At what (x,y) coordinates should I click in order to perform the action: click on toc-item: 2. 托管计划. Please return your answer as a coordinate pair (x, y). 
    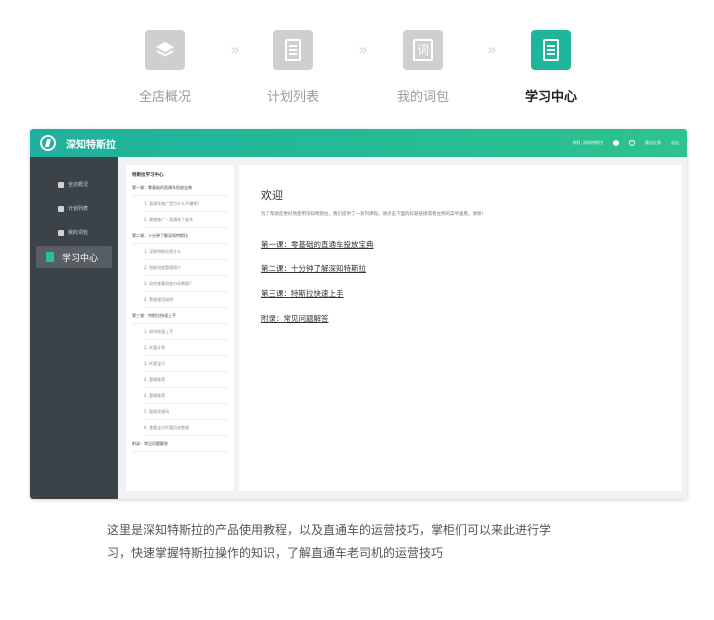
    Looking at the image, I should click on (186, 348).